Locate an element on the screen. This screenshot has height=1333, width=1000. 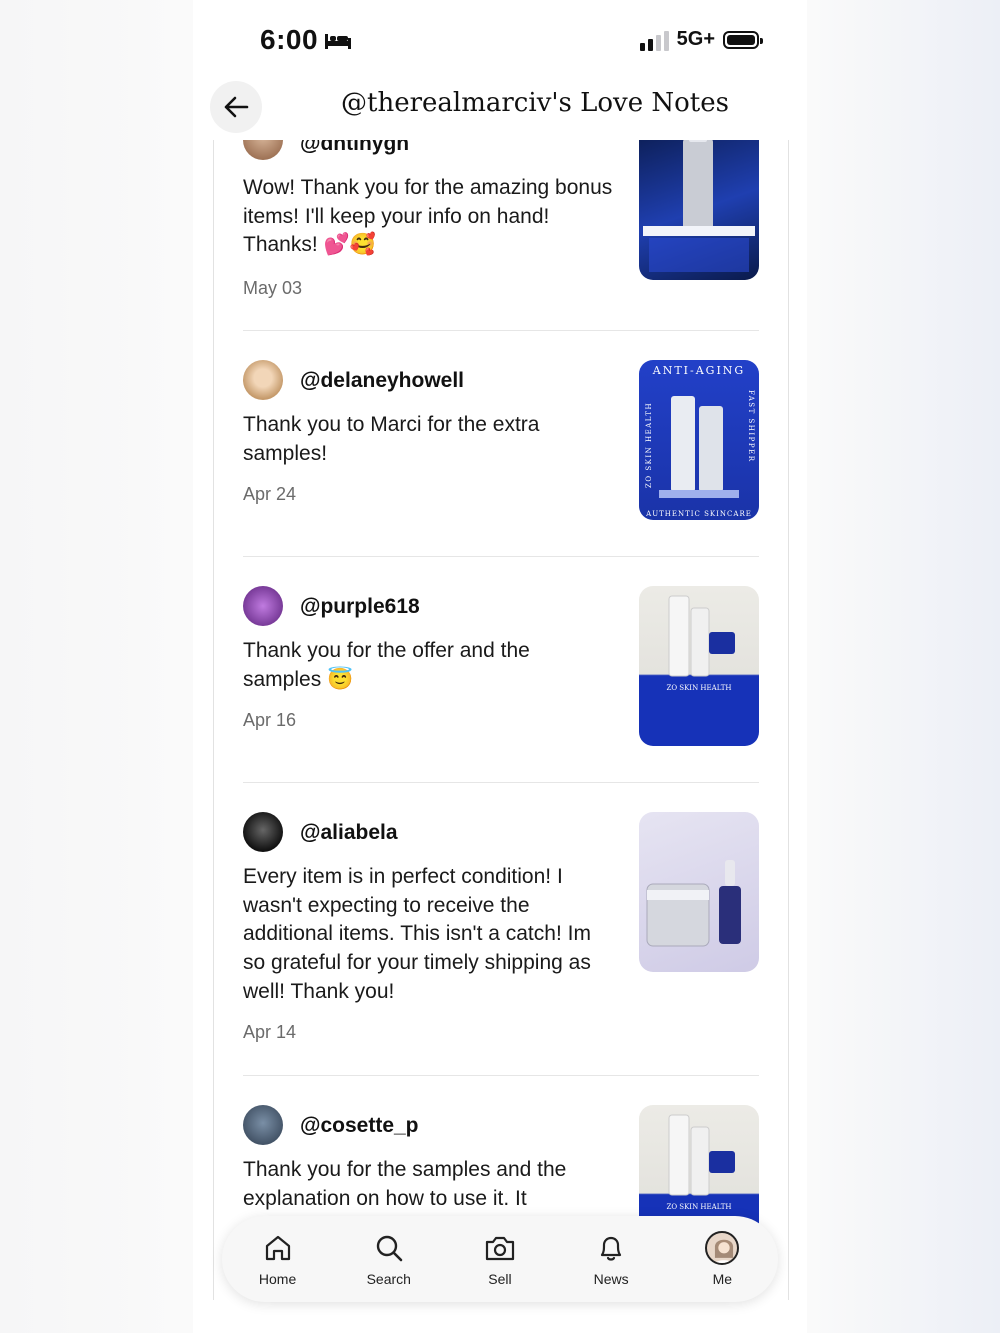
nav-me-label: Me is located at coordinates (722, 1279).